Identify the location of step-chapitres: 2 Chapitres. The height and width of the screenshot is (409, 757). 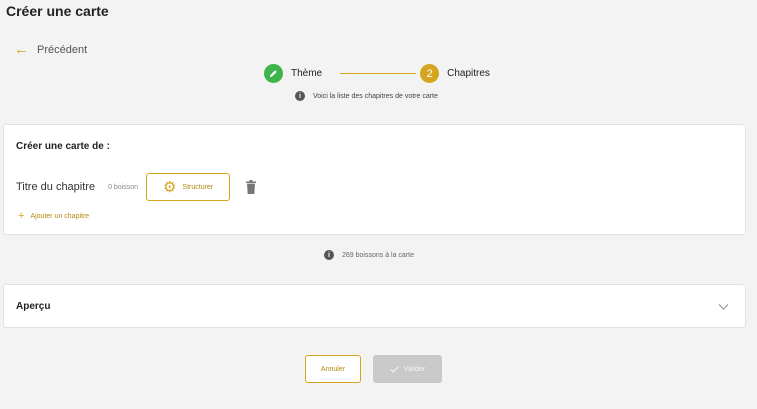
(455, 73).